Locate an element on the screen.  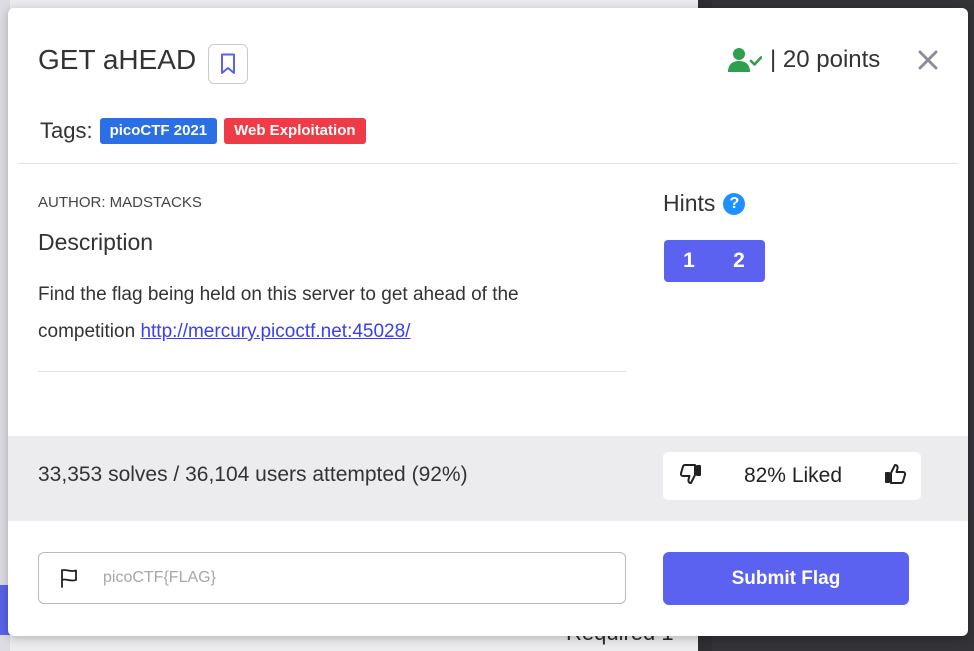
challenge-title: GET aHEAD is located at coordinates (117, 59).